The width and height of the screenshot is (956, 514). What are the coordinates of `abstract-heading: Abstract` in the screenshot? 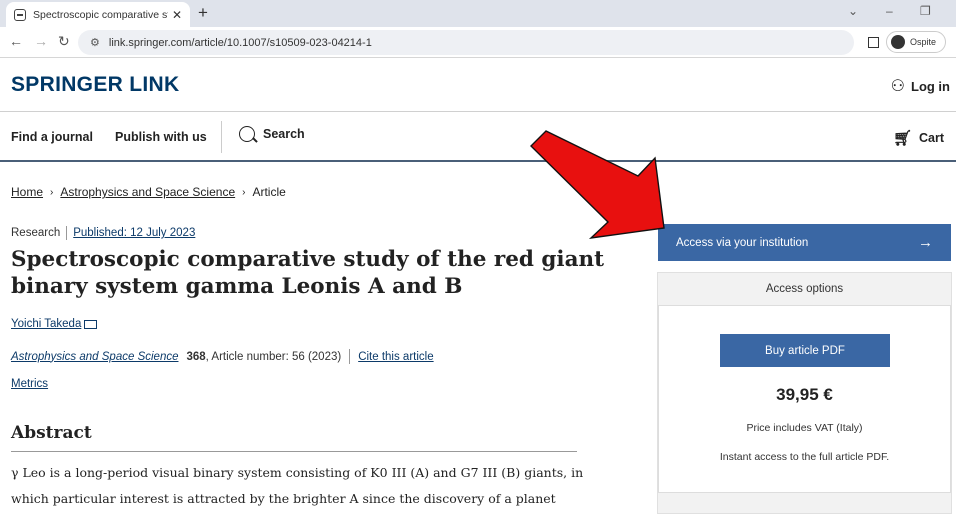 It's located at (51, 433).